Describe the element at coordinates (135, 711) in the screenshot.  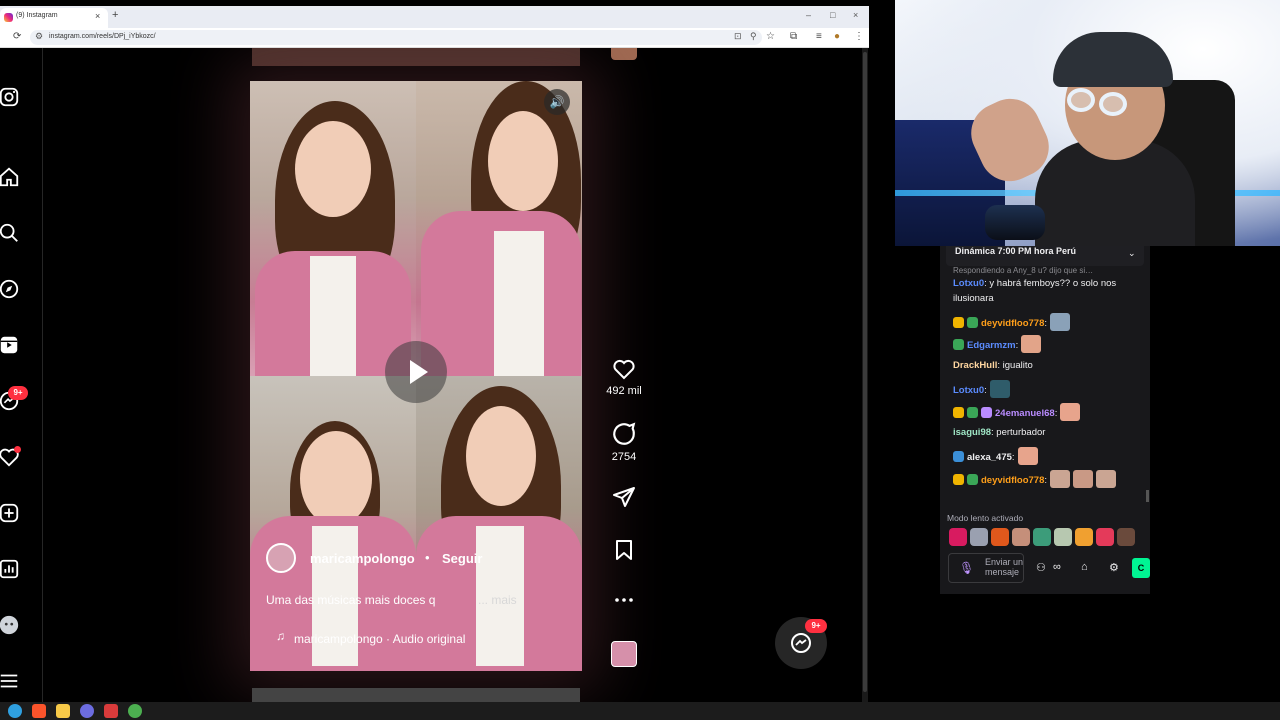
I see `chrome-icon` at that location.